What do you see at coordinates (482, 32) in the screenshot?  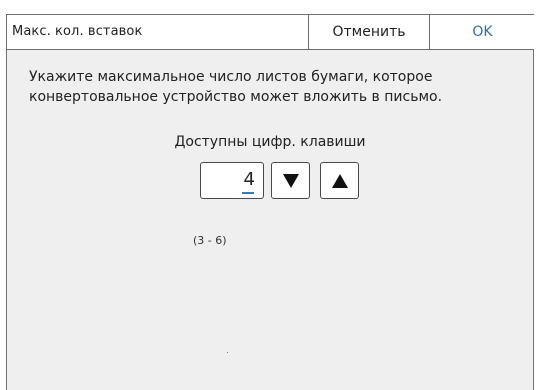 I see `ok-button: OK` at bounding box center [482, 32].